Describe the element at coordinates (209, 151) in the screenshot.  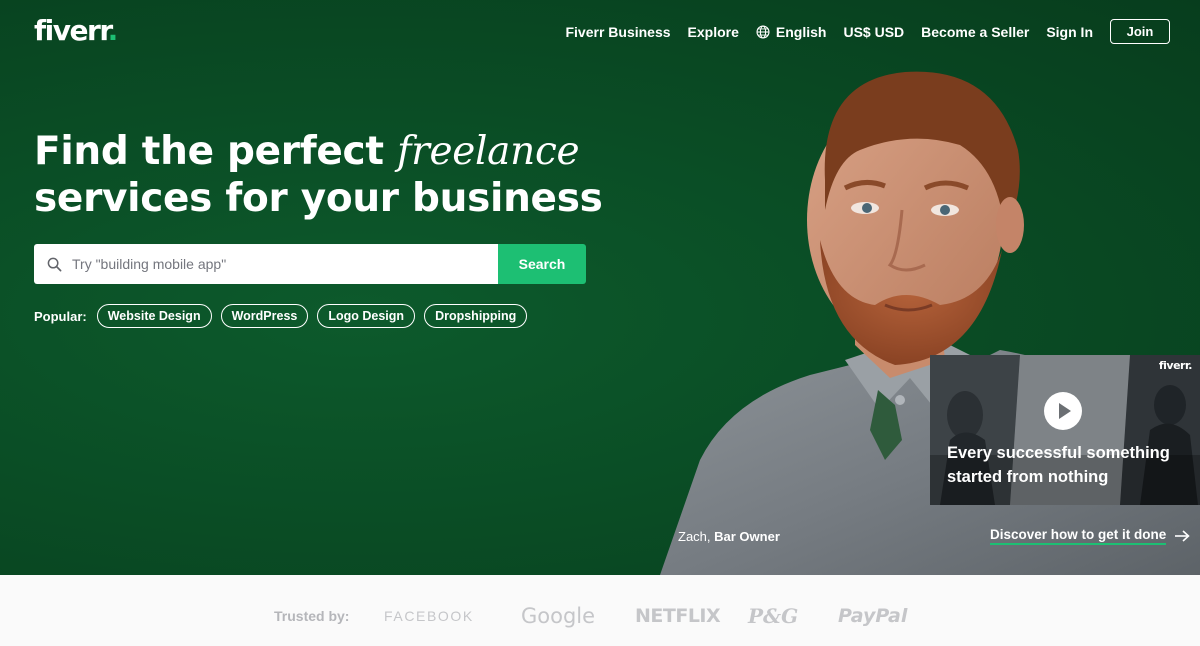
I see `headline-part-1: Find the perfect` at that location.